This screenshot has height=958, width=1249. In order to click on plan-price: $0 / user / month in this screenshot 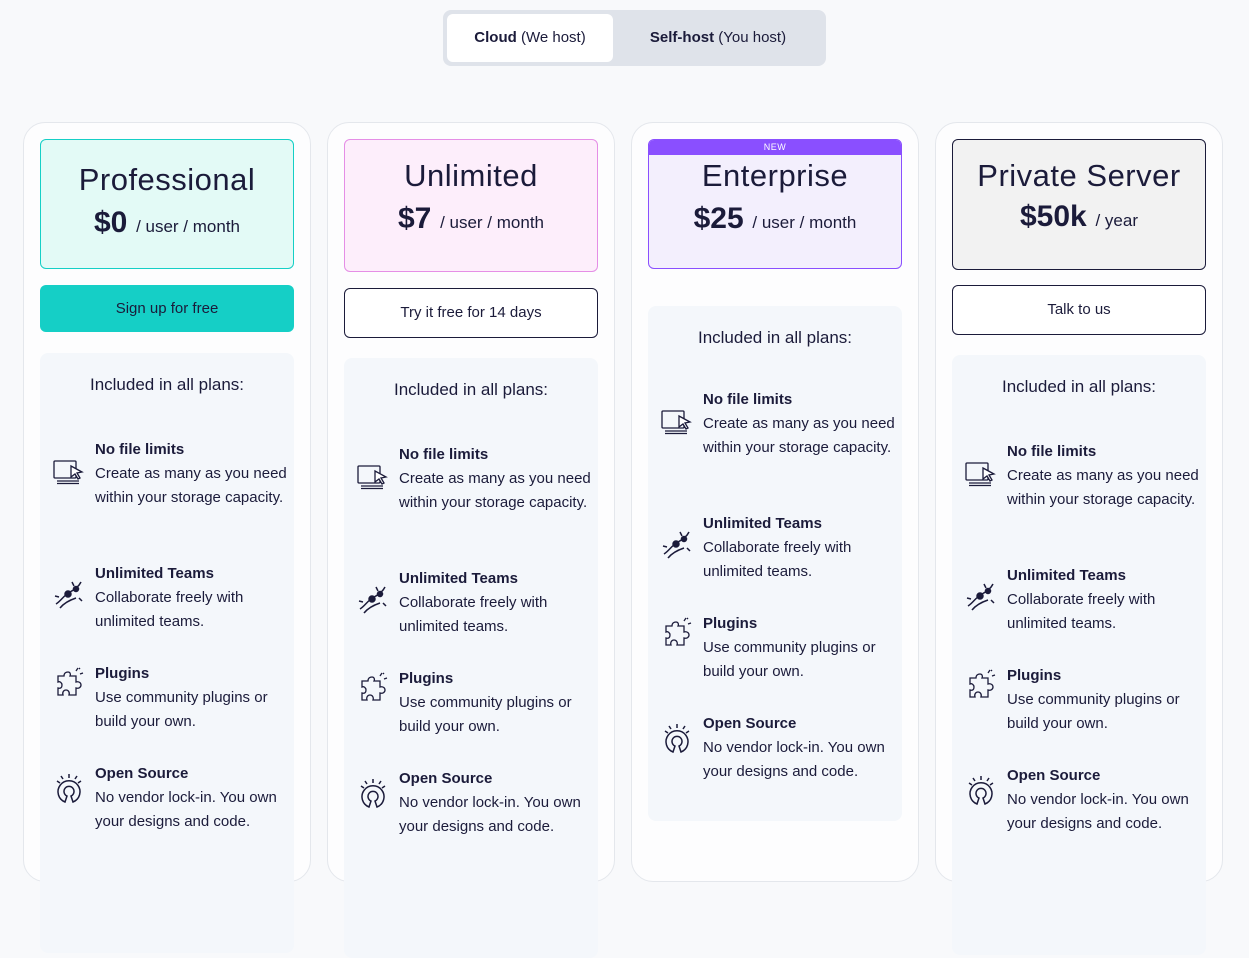, I will do `click(167, 223)`.